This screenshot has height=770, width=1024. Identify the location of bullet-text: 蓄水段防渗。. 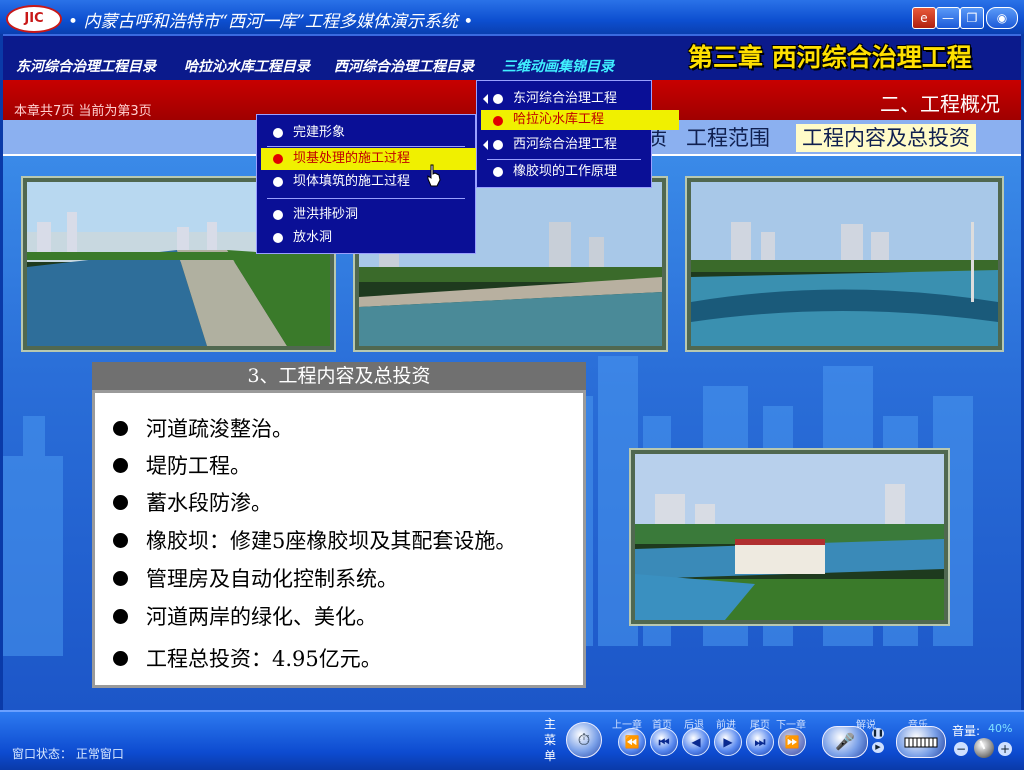
(209, 503).